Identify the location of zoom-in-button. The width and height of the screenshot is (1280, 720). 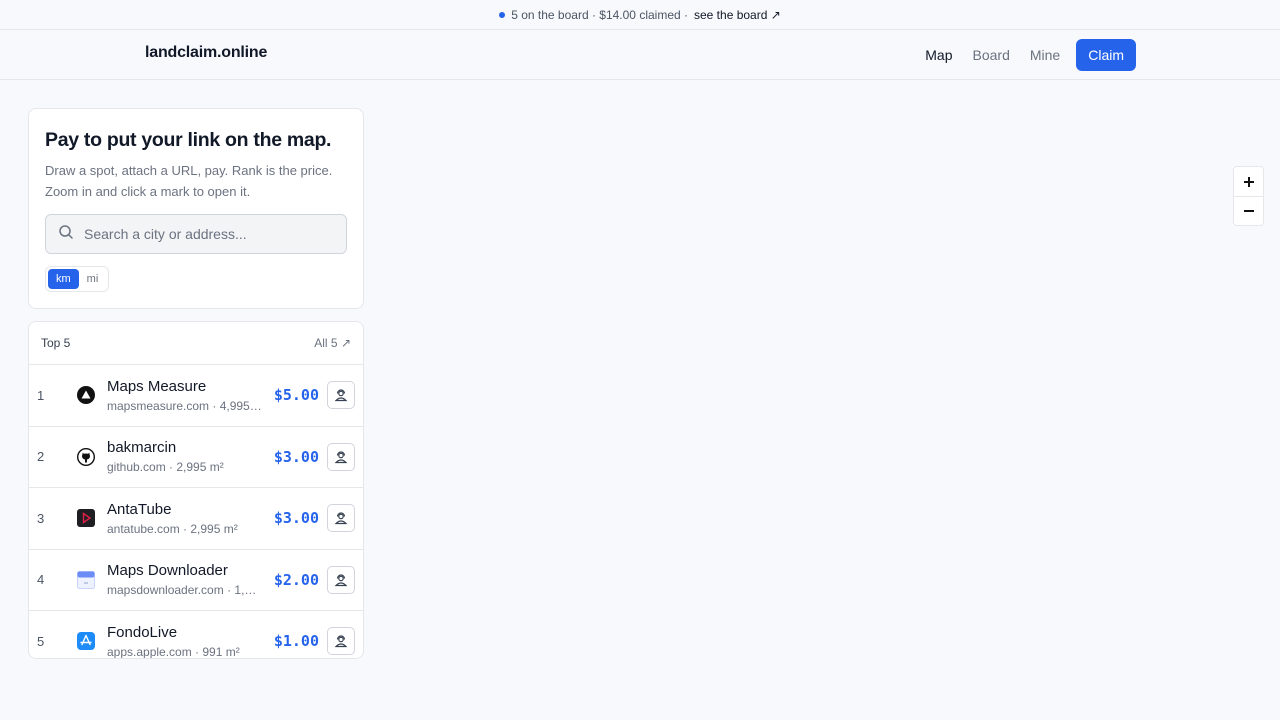
(1248, 181).